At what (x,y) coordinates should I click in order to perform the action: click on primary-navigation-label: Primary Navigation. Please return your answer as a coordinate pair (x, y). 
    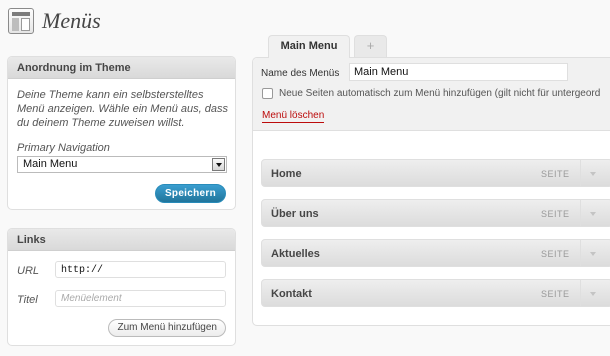
    Looking at the image, I should click on (63, 148).